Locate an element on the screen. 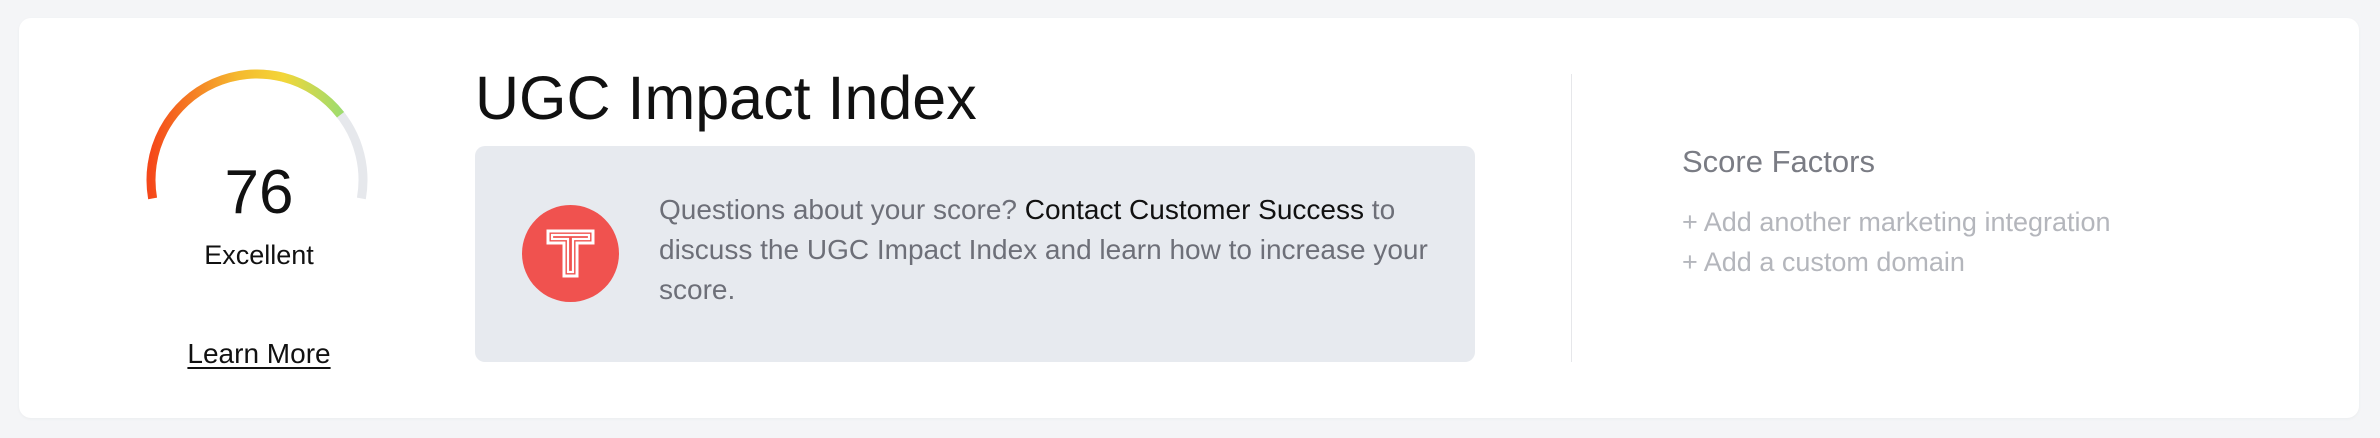 The image size is (2380, 438). section-divider is located at coordinates (1571, 218).